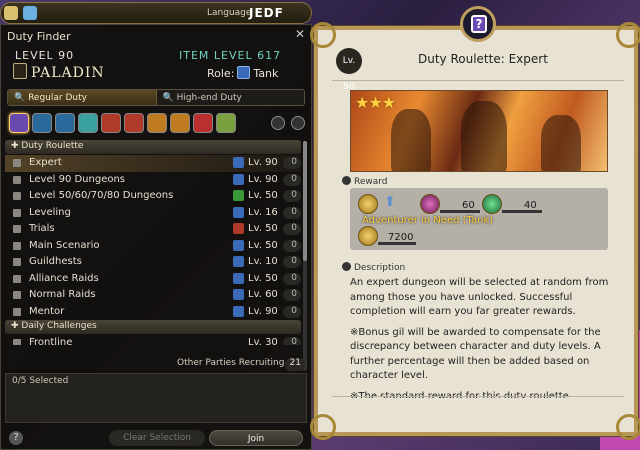  I want to click on raid-icon, so click(111, 123).